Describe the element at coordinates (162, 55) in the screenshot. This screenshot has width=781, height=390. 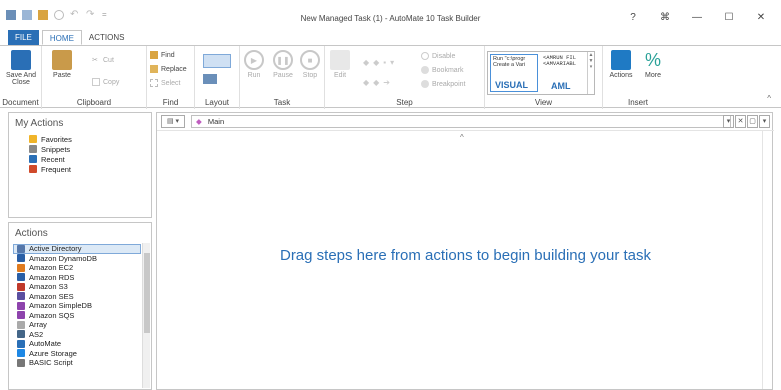
I see `find-button: Find` at that location.